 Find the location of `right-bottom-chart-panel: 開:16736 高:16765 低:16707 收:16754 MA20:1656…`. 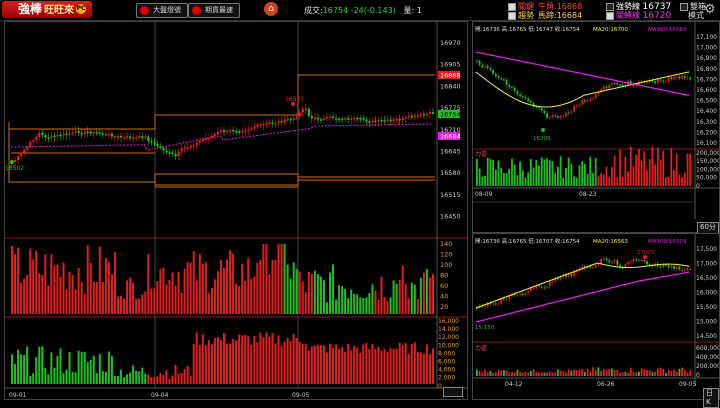

right-bottom-chart-panel: 開:16736 高:16765 低:16707 收:16754 MA20:1656… is located at coordinates (596, 320).